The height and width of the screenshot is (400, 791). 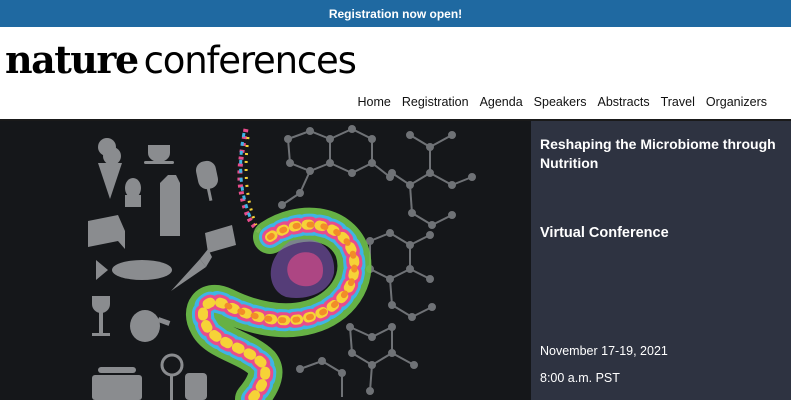 I want to click on nav-organizers: Organizers, so click(x=736, y=102).